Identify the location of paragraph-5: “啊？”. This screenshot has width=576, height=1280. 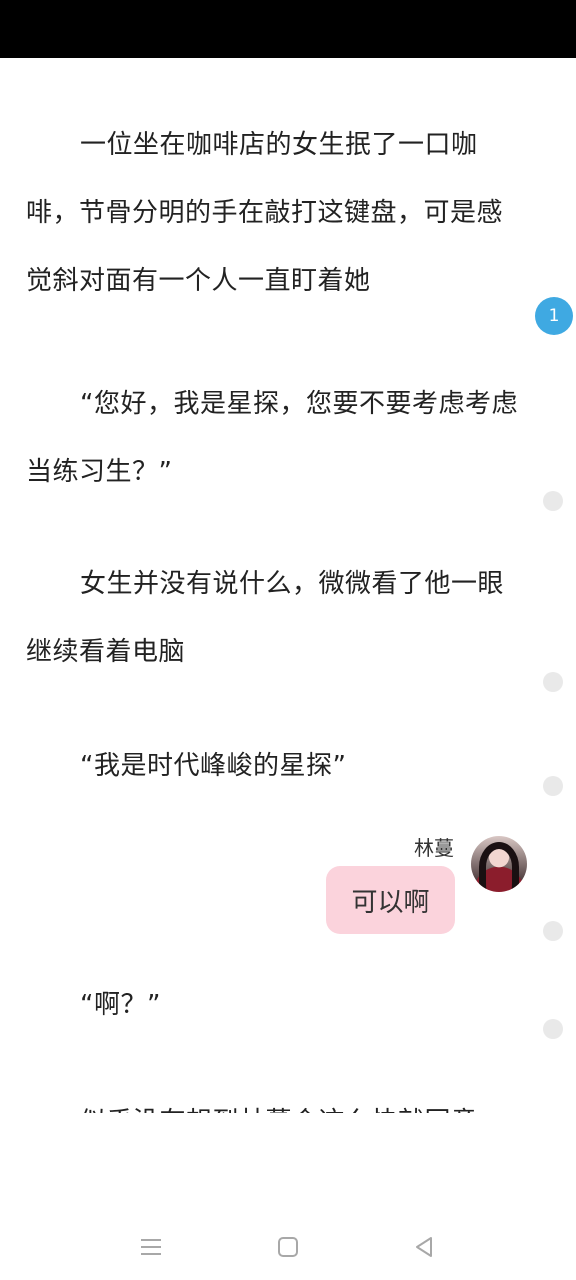
(120, 1005).